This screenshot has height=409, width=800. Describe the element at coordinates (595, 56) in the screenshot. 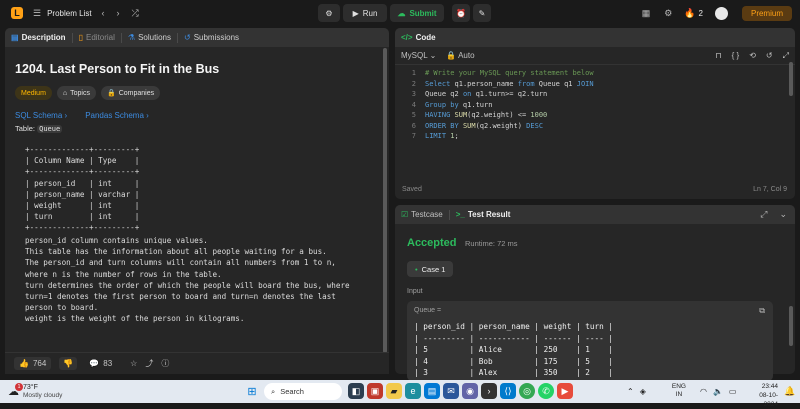

I see `editor-toolbar: MySQL ⌄ 🔒 Auto ⊓ { } ⟲ ↺ ⤢` at that location.